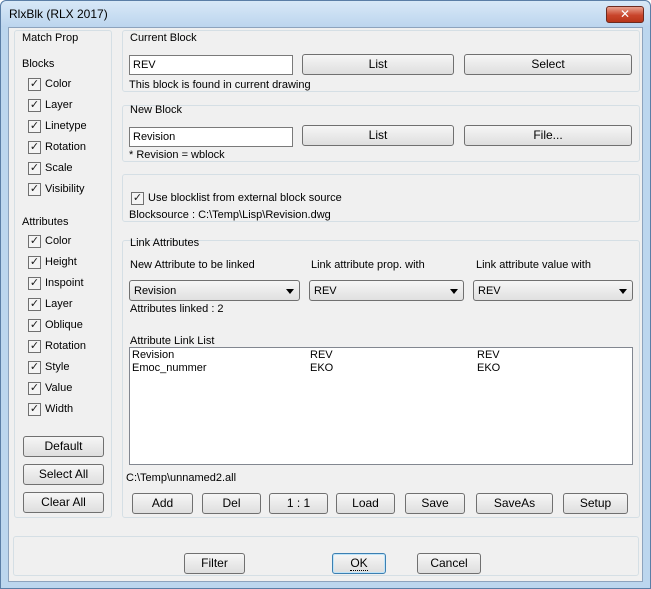  What do you see at coordinates (214, 563) in the screenshot?
I see `filter-button: Filter` at bounding box center [214, 563].